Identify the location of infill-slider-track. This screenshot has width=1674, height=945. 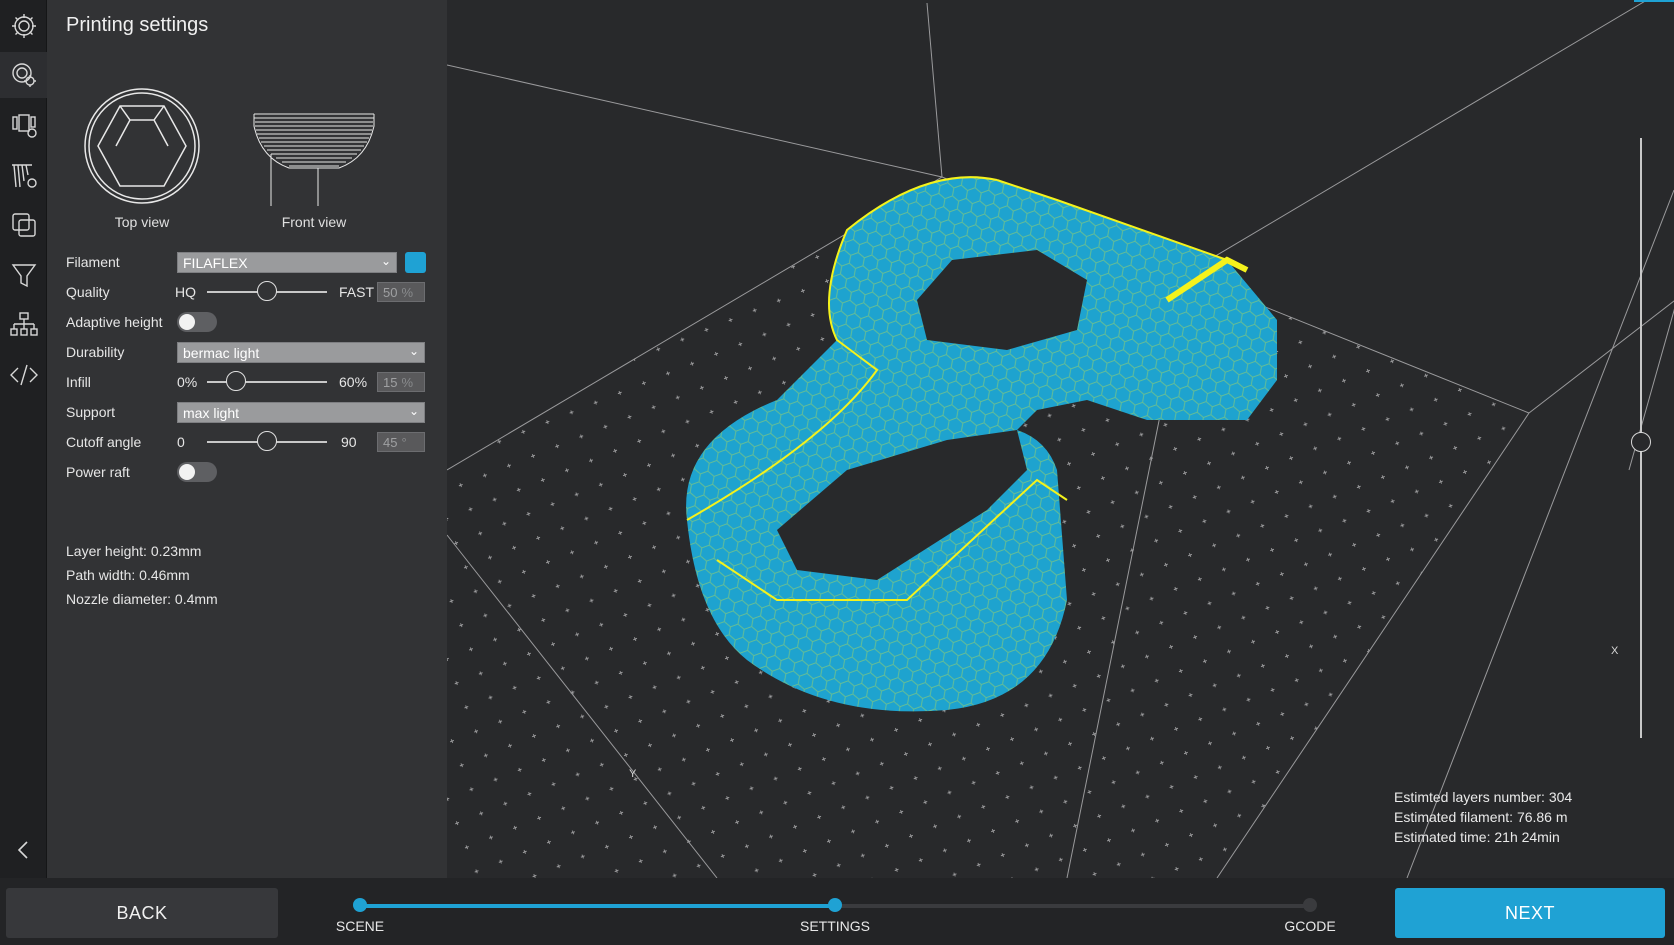
(267, 382).